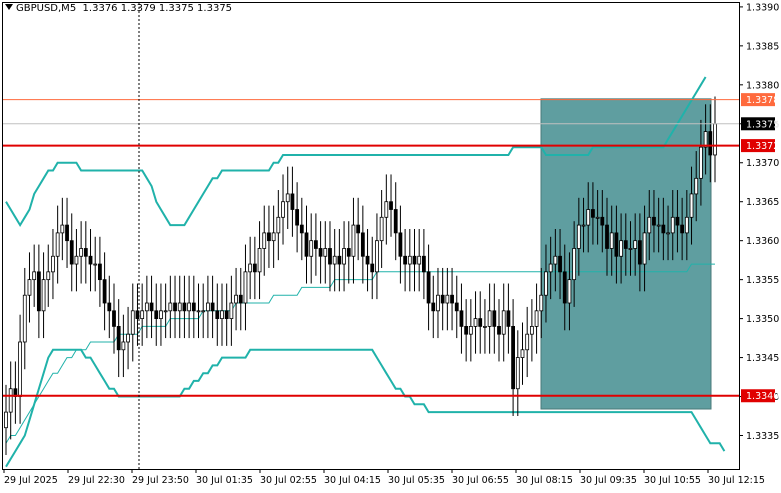 This screenshot has width=781, height=493. What do you see at coordinates (762, 100) in the screenshot?
I see `price-tag-label: 1.3378` at bounding box center [762, 100].